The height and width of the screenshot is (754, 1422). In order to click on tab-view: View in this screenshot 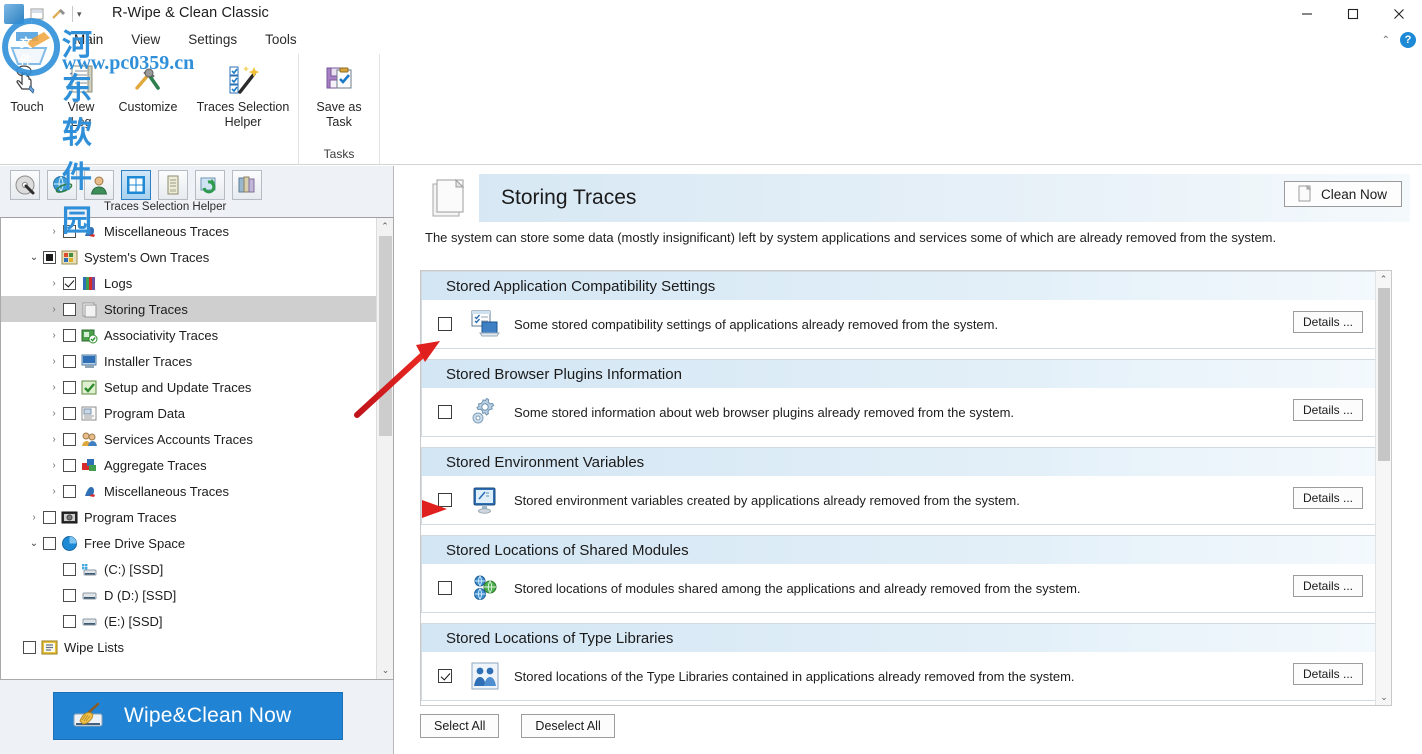, I will do `click(145, 40)`.